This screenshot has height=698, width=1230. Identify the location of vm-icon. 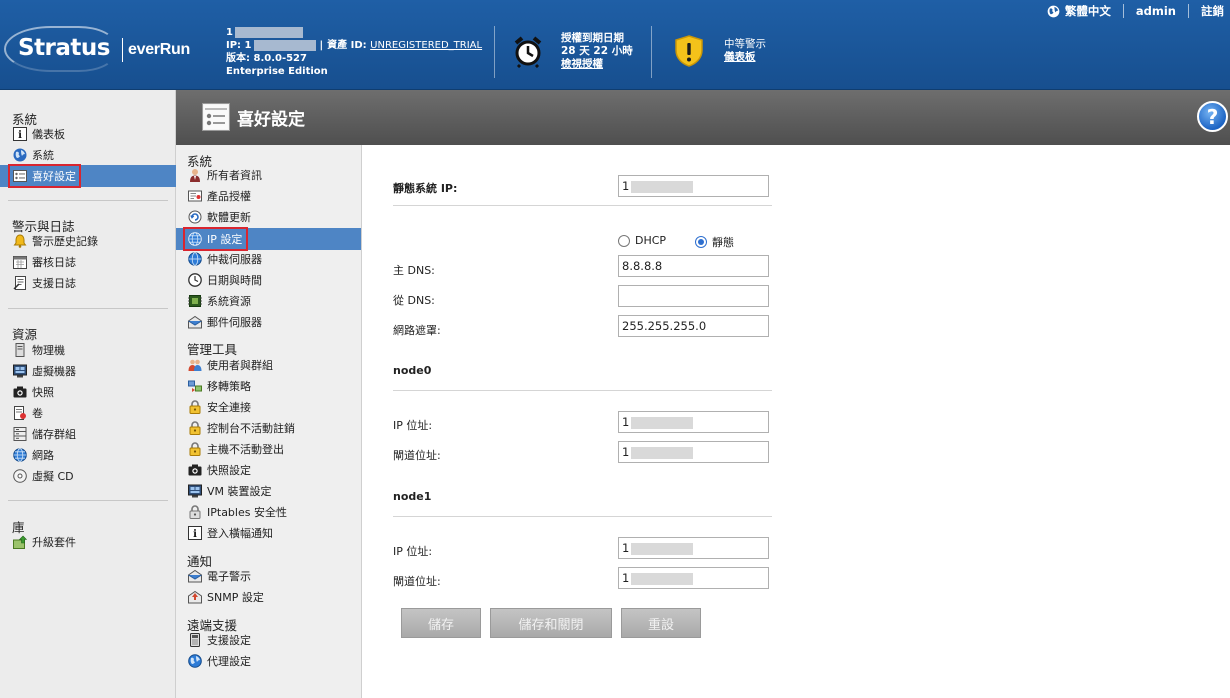
(19, 371).